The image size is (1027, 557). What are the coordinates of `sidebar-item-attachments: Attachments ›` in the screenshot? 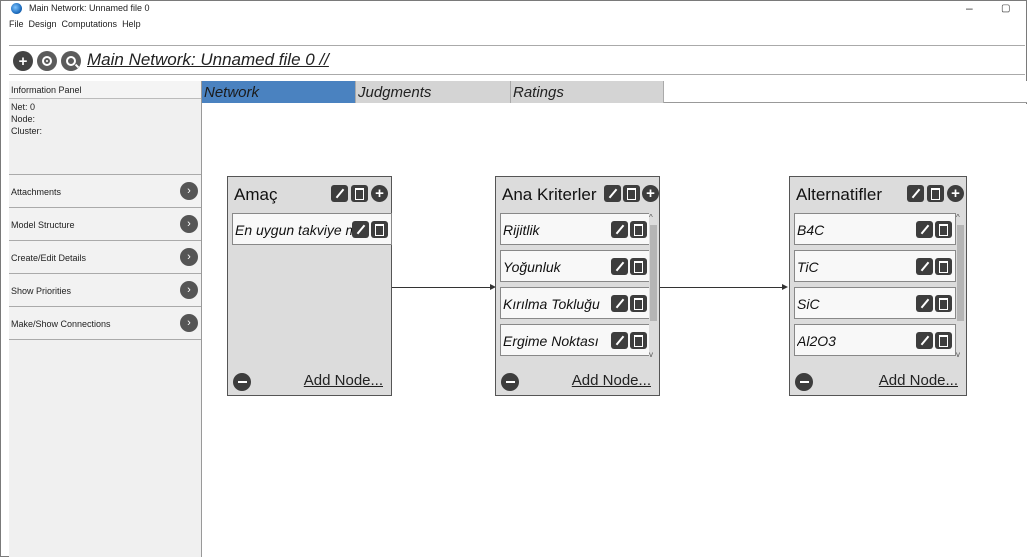 It's located at (105, 191).